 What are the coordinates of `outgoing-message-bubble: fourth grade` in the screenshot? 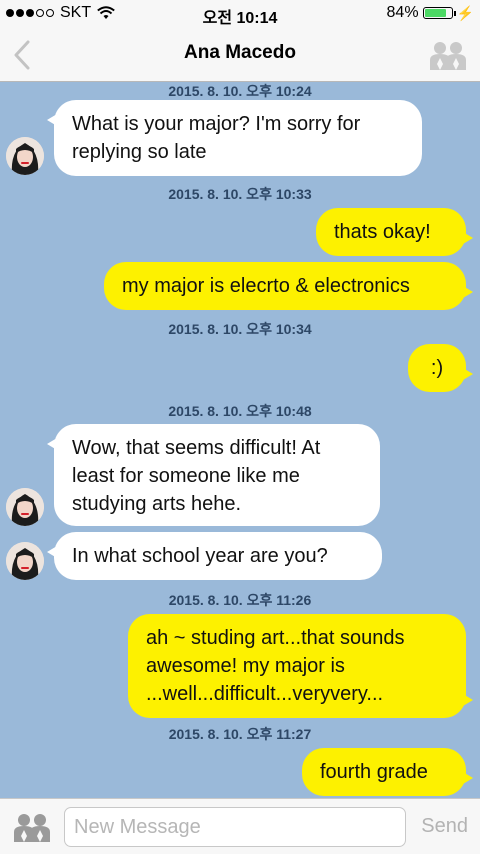 It's located at (387, 772).